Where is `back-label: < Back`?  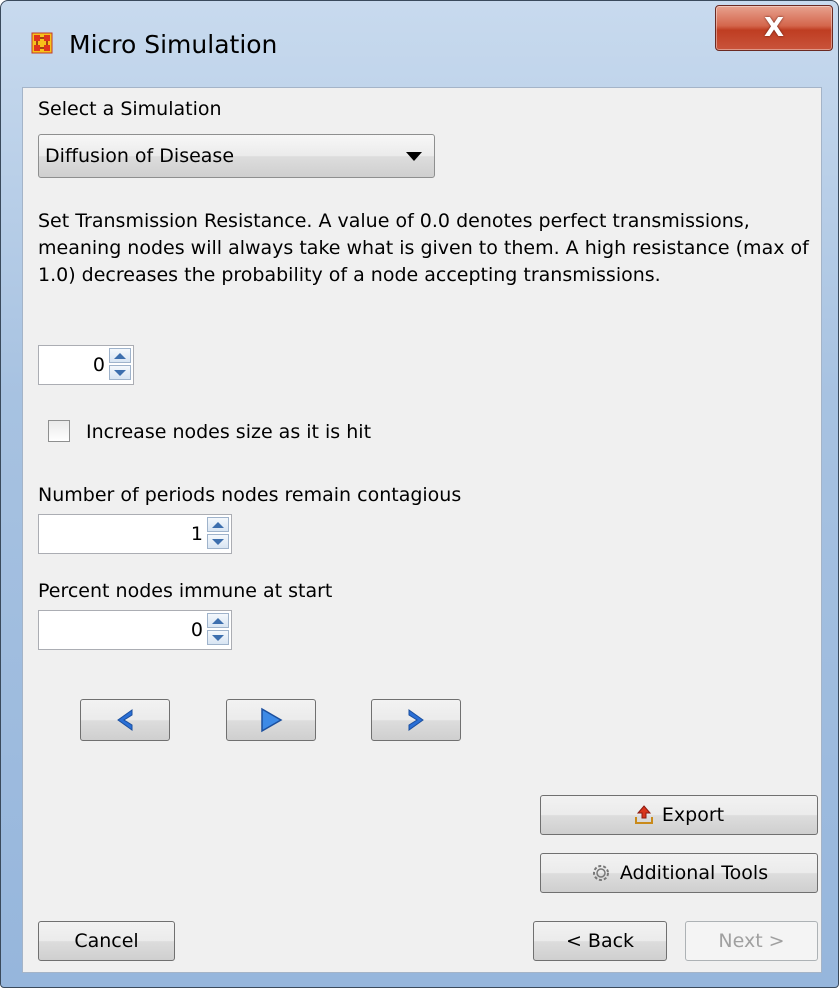
back-label: < Back is located at coordinates (600, 941).